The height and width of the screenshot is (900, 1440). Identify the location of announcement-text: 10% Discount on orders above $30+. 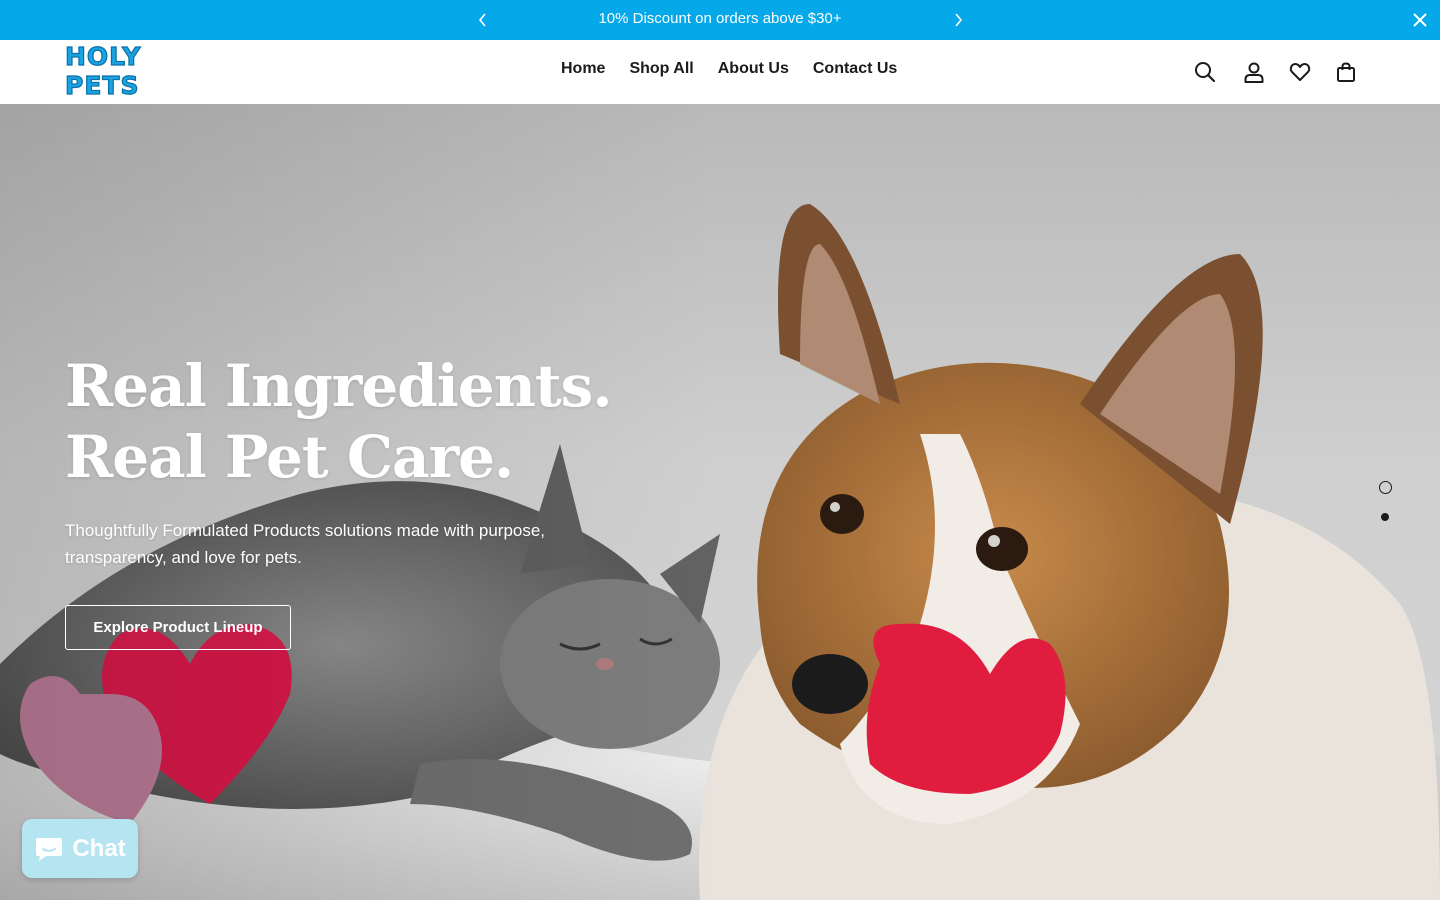
(720, 18).